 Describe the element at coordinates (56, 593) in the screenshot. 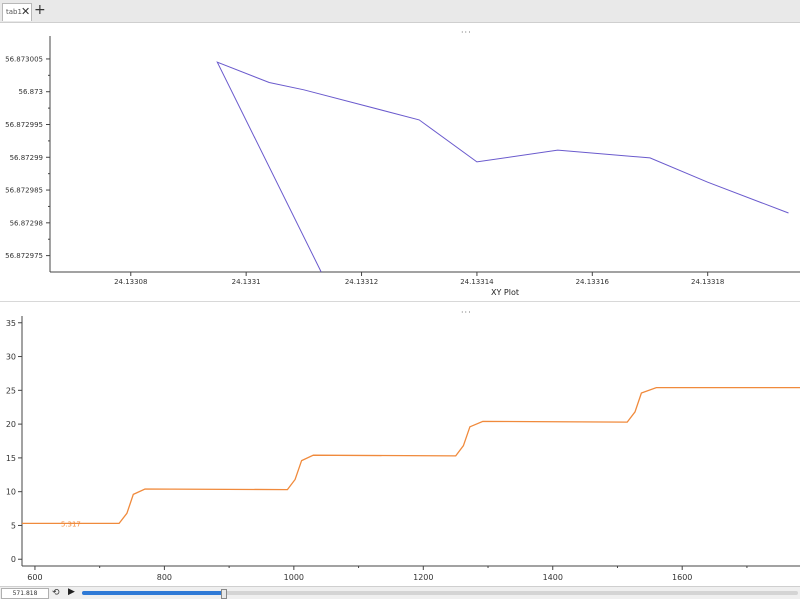

I see `loop-icon: ⟲` at that location.